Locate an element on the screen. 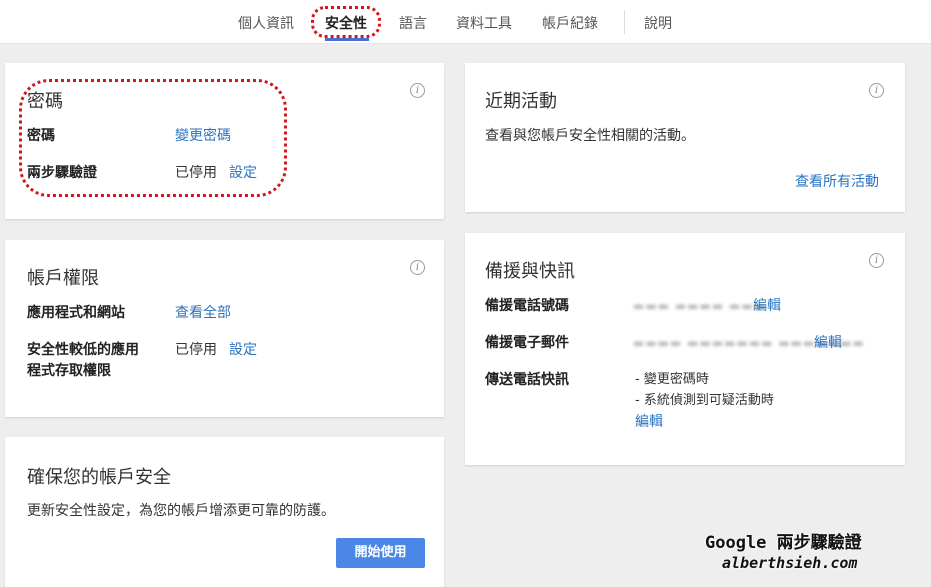 The height and width of the screenshot is (587, 931). tab-account-history: 帳戶紀錄 is located at coordinates (570, 23).